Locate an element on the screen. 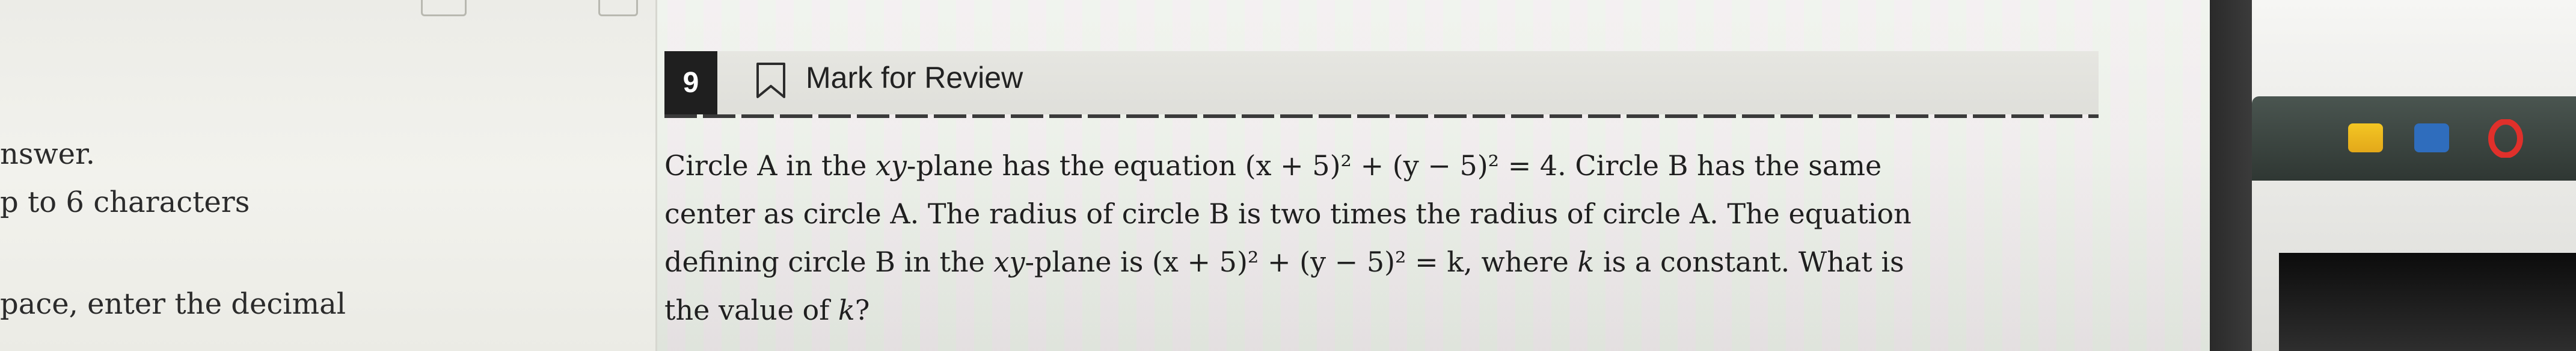  notes-app-icon is located at coordinates (2365, 137).